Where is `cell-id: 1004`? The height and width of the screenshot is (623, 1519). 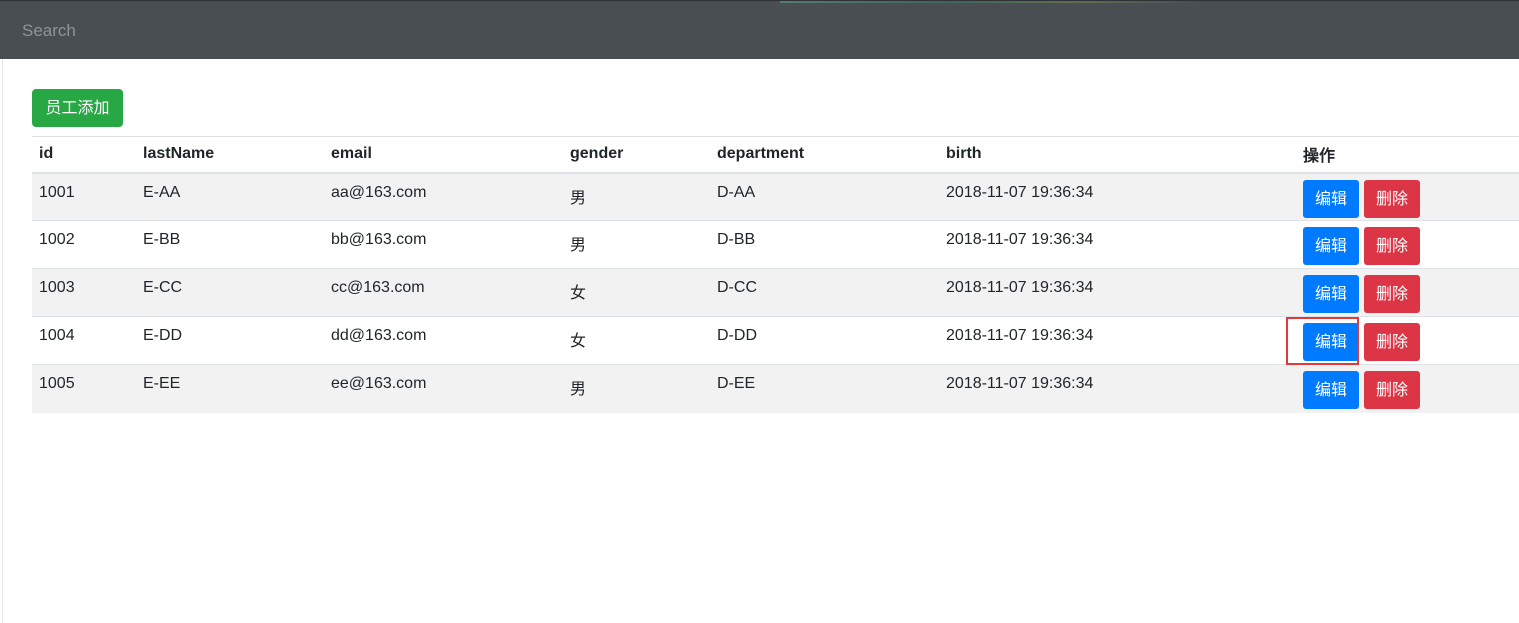
cell-id: 1004 is located at coordinates (84, 340).